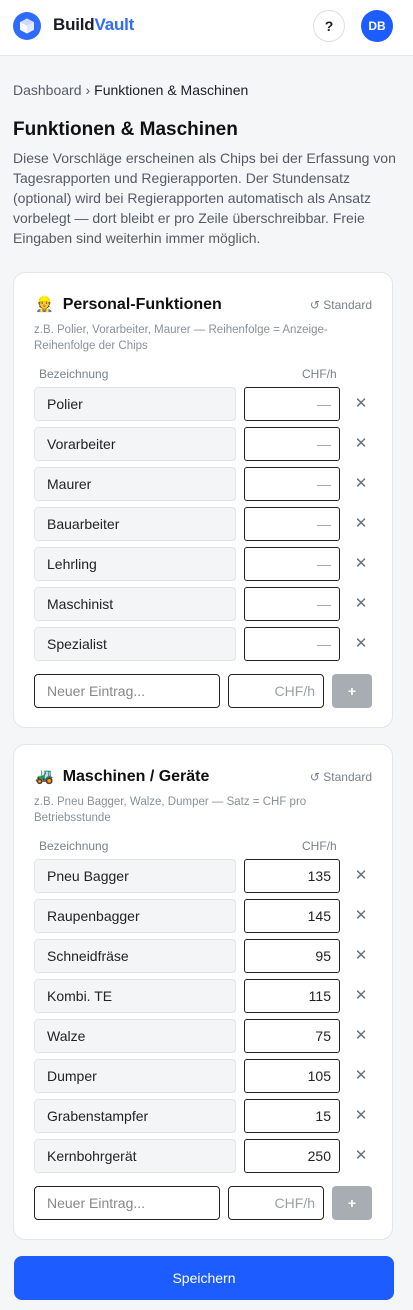  I want to click on machine-name-field: Walze, so click(135, 1036).